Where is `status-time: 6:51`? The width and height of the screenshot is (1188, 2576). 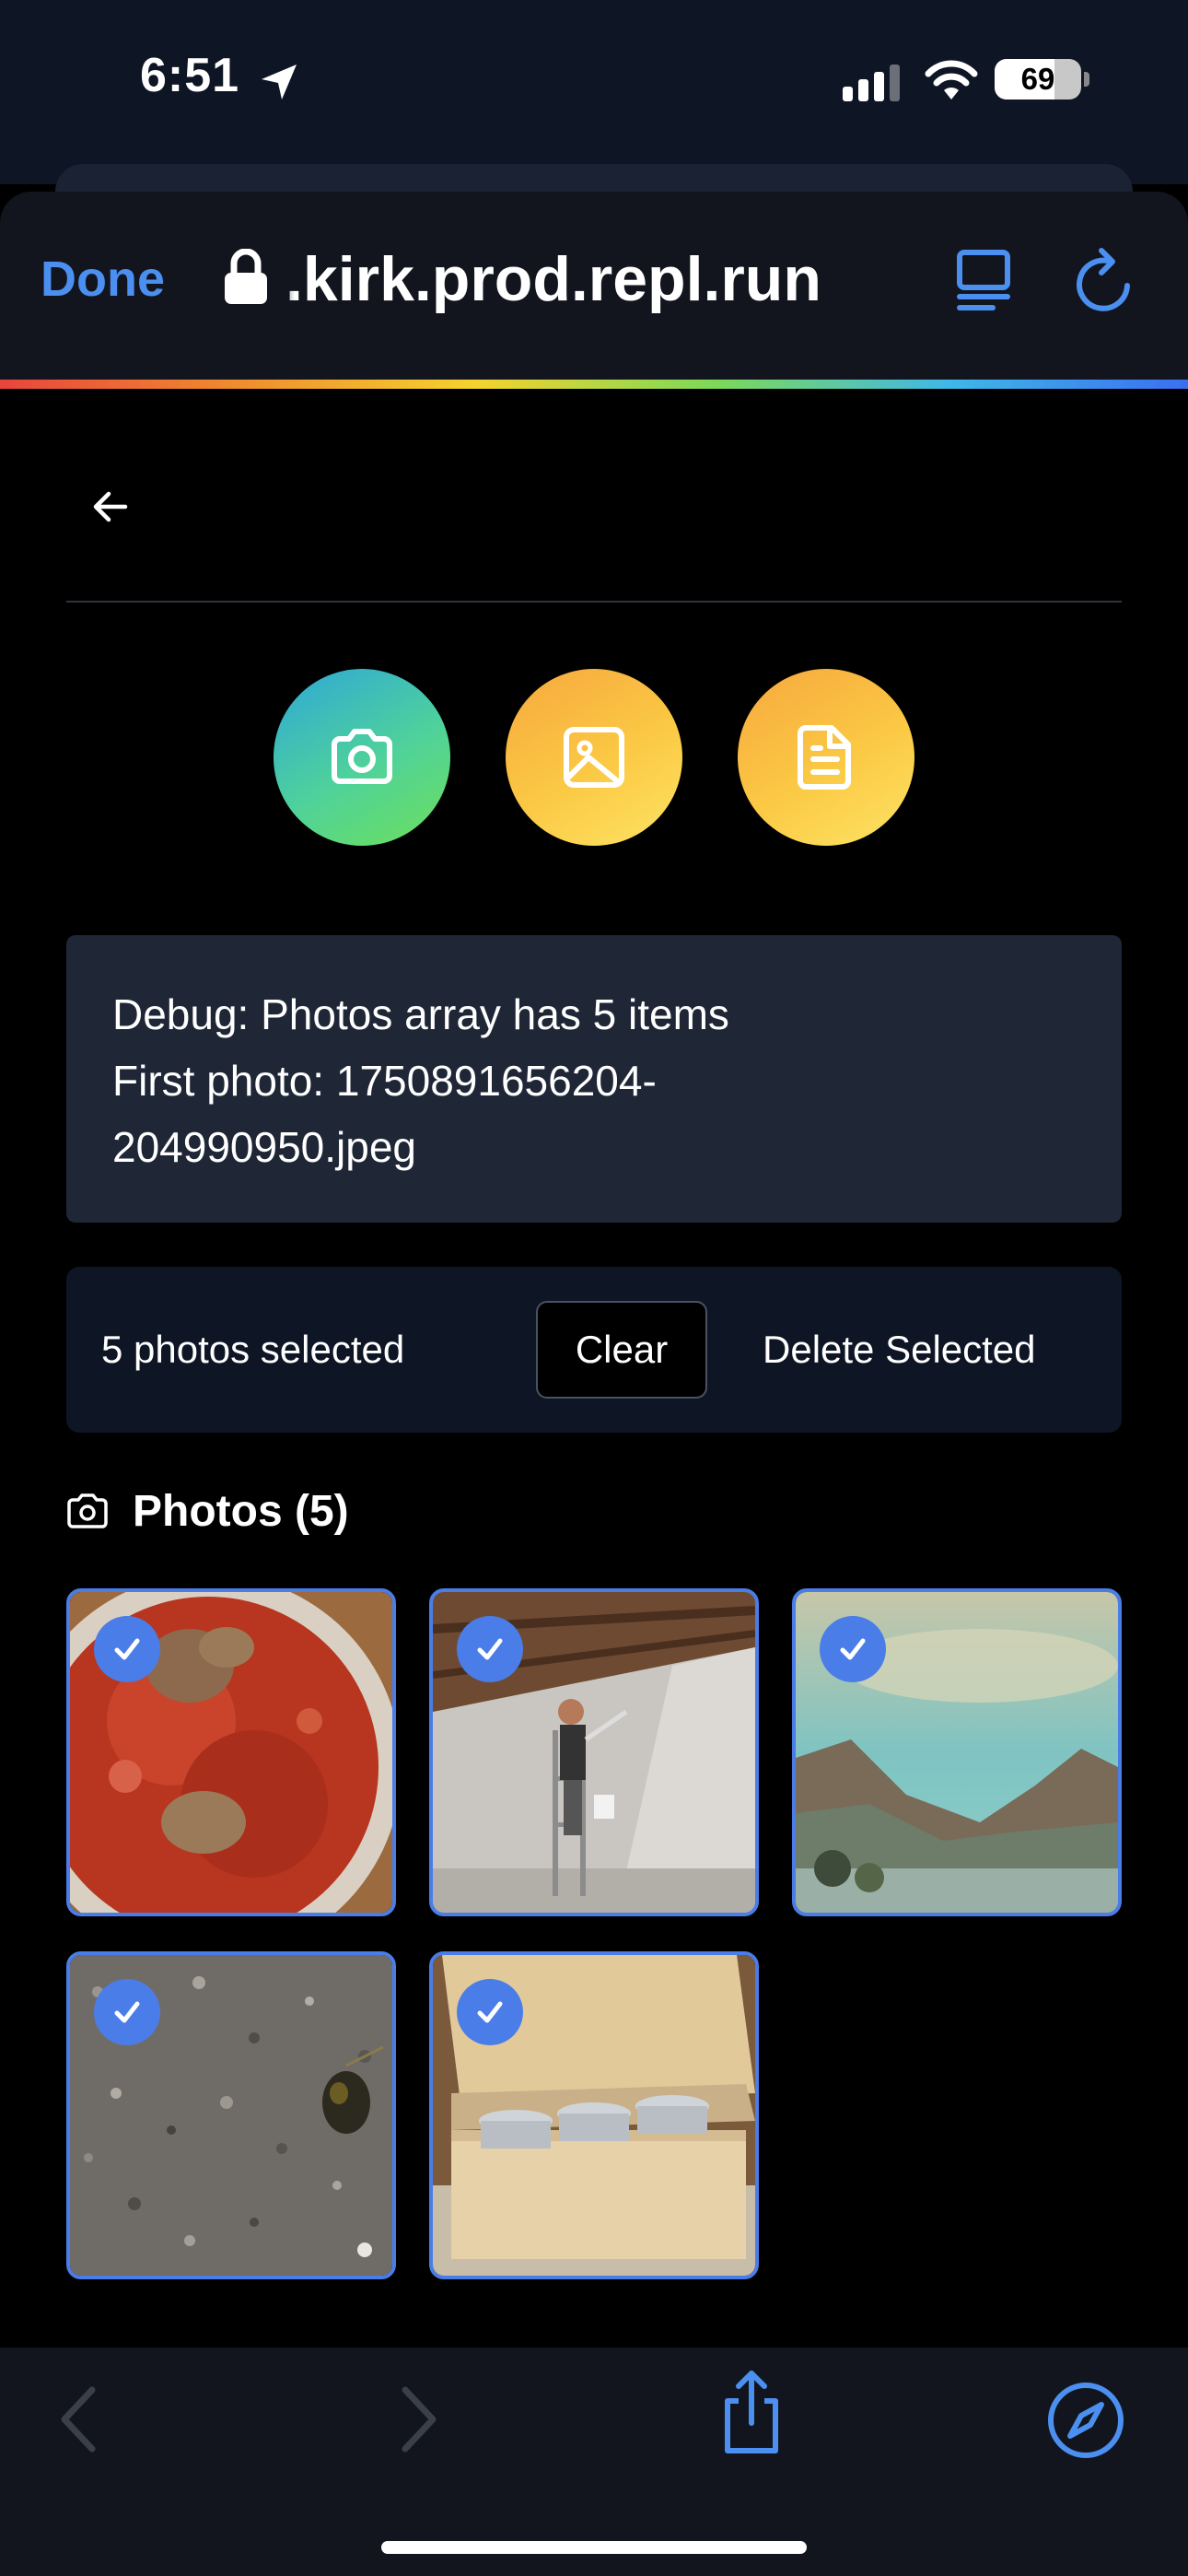
status-time: 6:51 is located at coordinates (190, 75).